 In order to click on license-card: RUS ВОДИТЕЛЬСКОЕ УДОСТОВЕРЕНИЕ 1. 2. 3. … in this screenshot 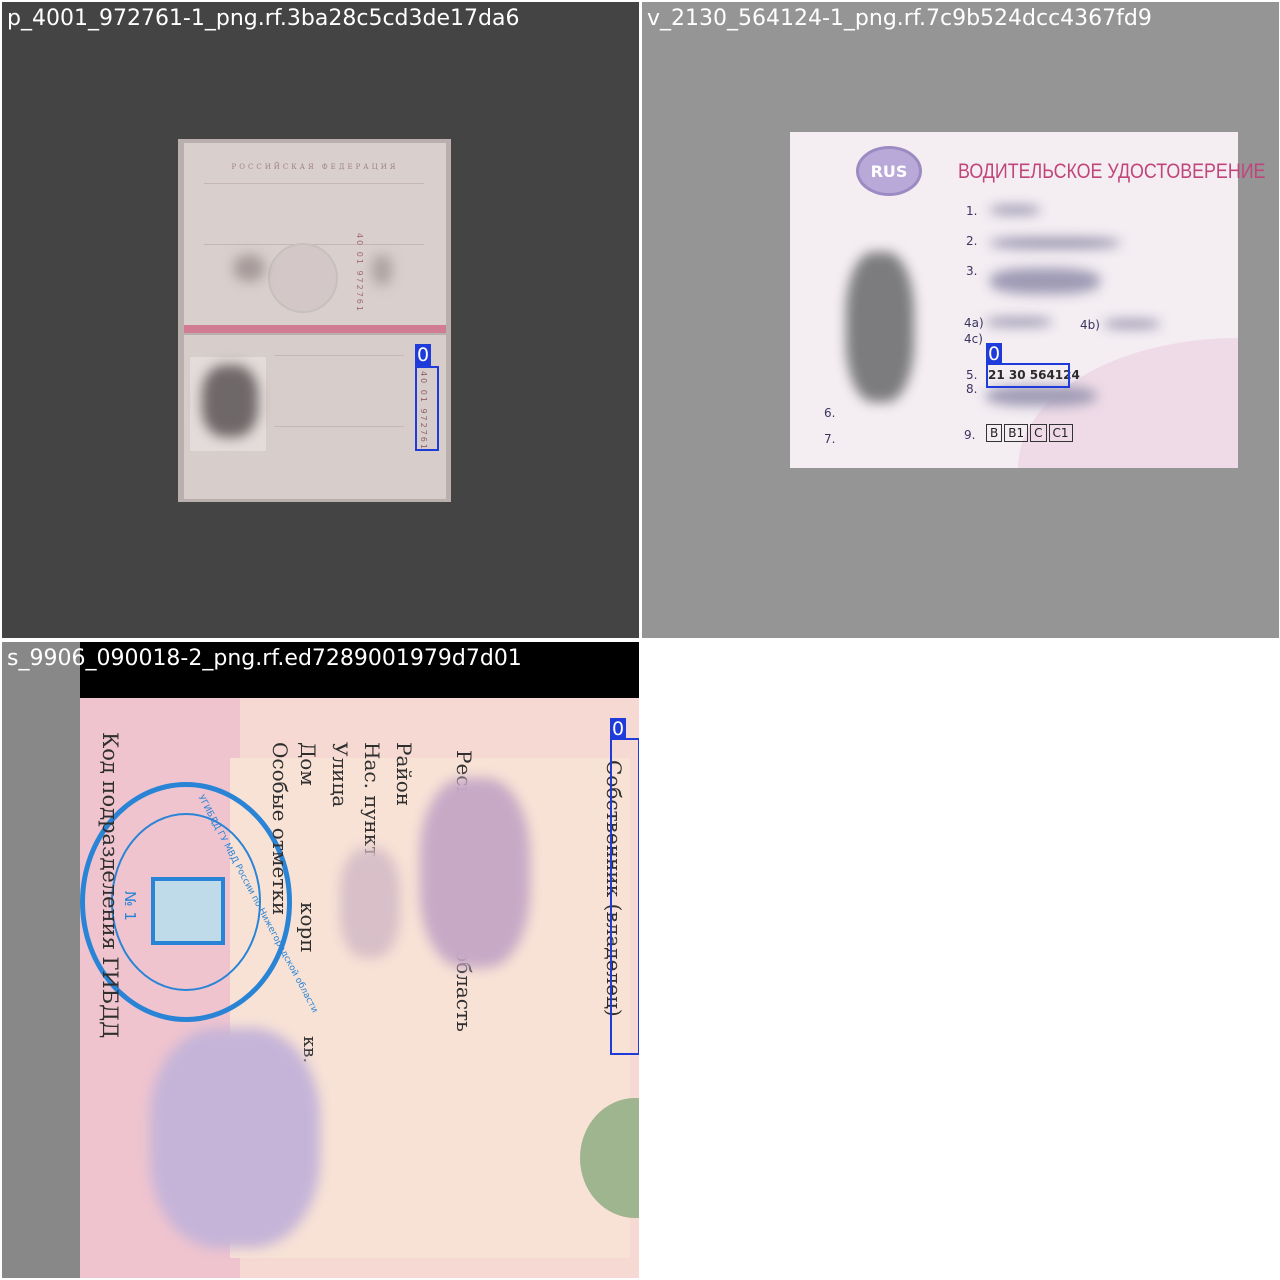, I will do `click(1027, 300)`.